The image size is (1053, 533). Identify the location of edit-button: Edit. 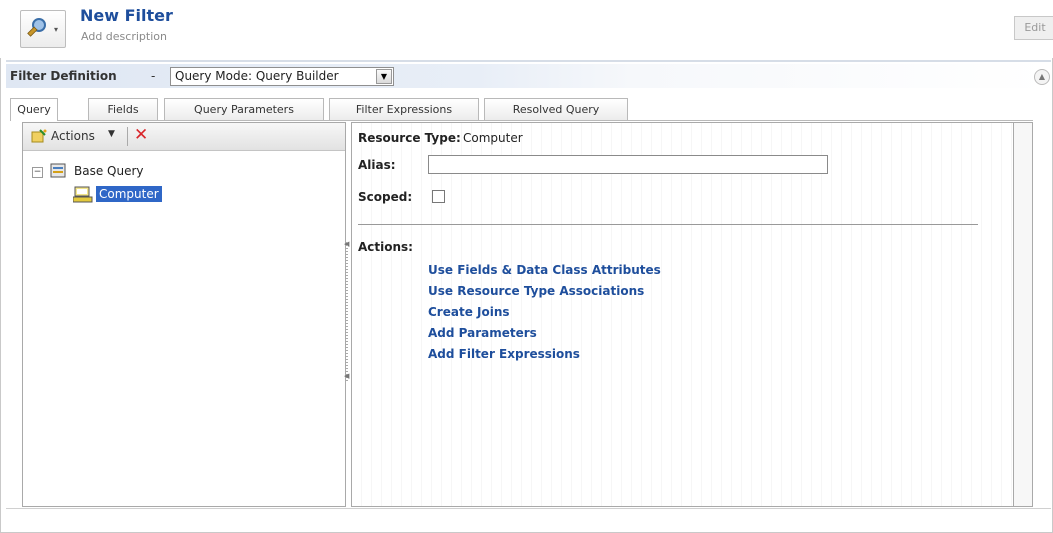
(1033, 28).